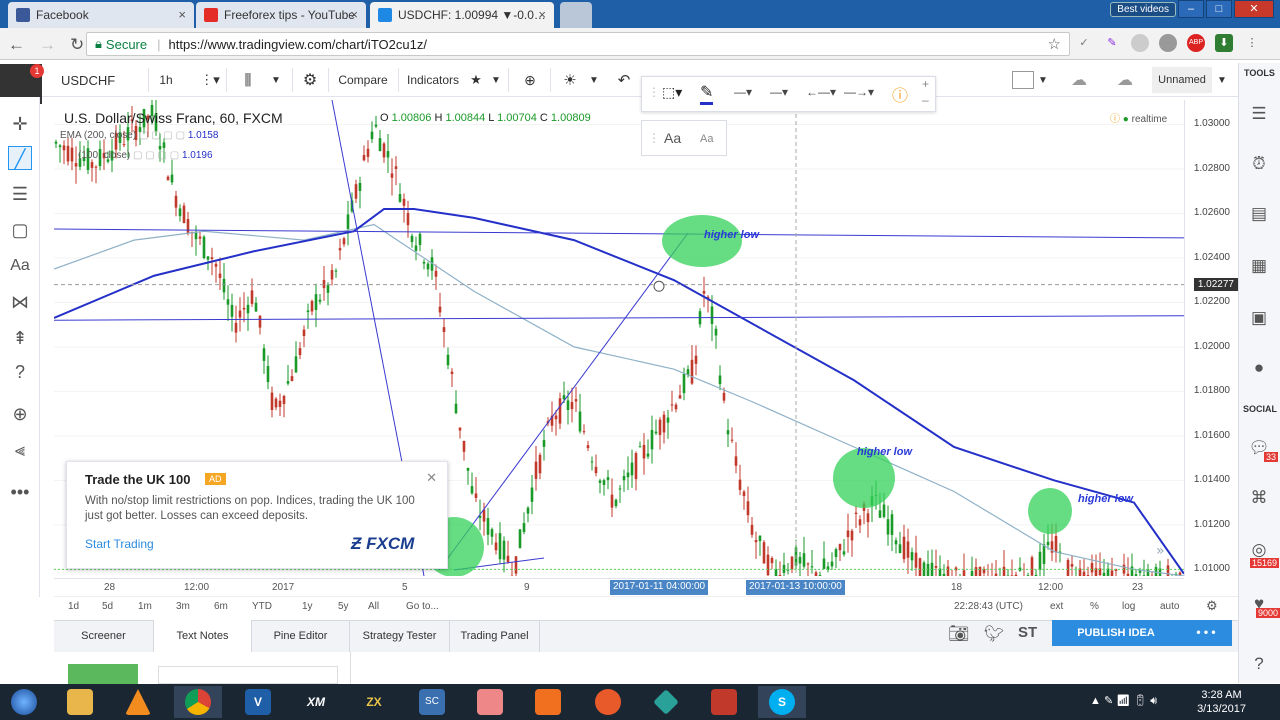 This screenshot has width=1280, height=720. What do you see at coordinates (988, 606) in the screenshot?
I see `utc-clock: 22:28:43 (UTC)` at bounding box center [988, 606].